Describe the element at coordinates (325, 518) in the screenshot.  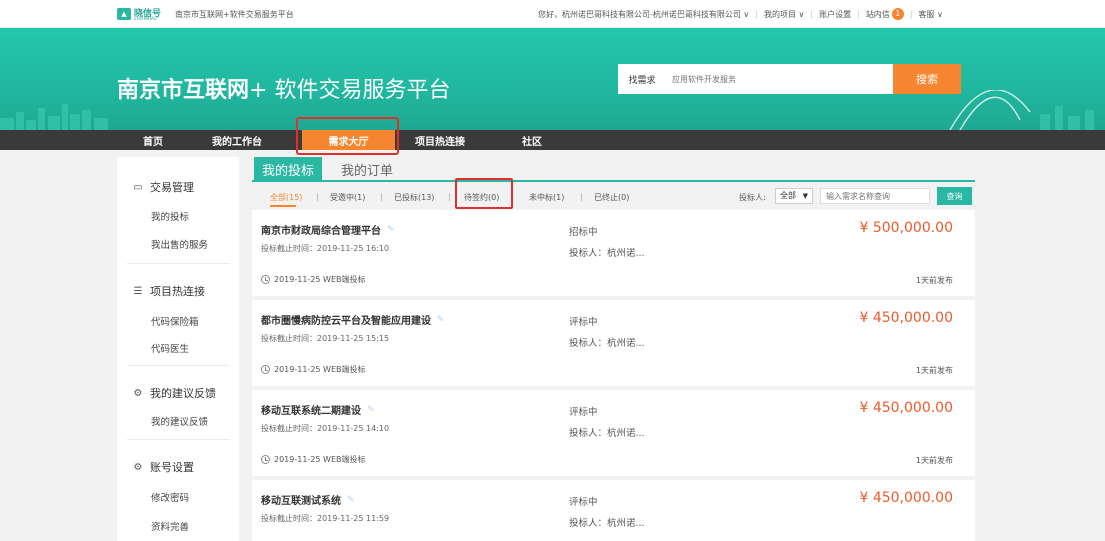
I see `bid-deadline: 投标截止时间：2019-11-25 11:59` at that location.